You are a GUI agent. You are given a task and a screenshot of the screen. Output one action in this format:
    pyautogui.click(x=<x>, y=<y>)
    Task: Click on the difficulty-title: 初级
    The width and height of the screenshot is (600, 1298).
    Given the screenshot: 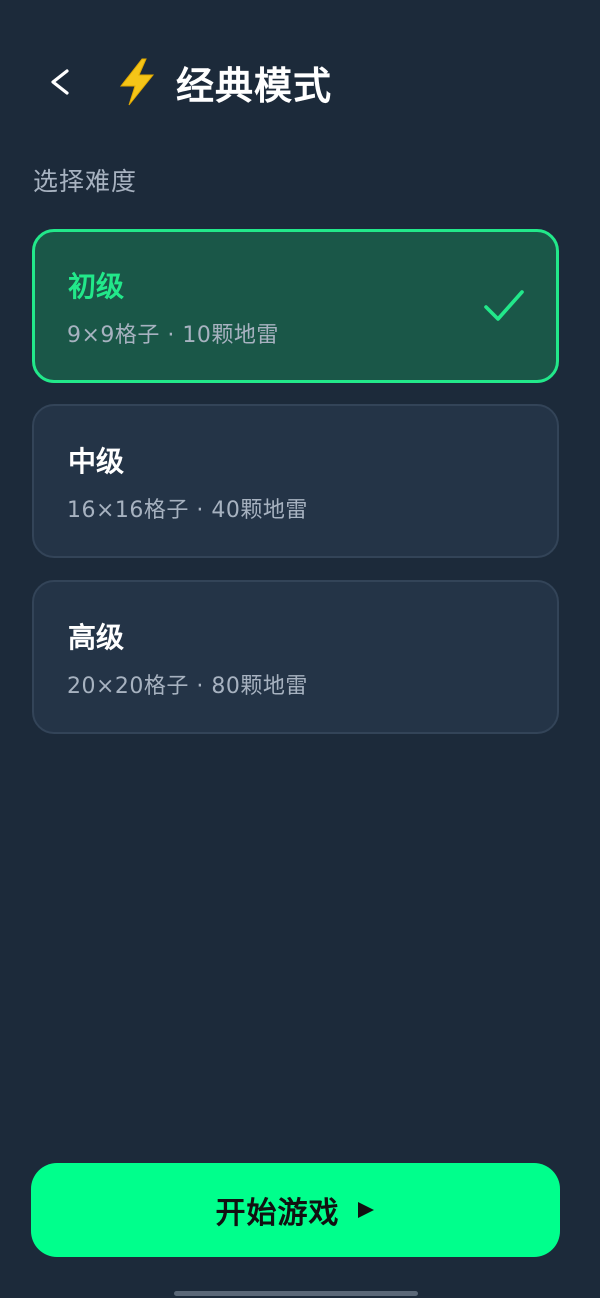 What is the action you would take?
    pyautogui.click(x=96, y=286)
    